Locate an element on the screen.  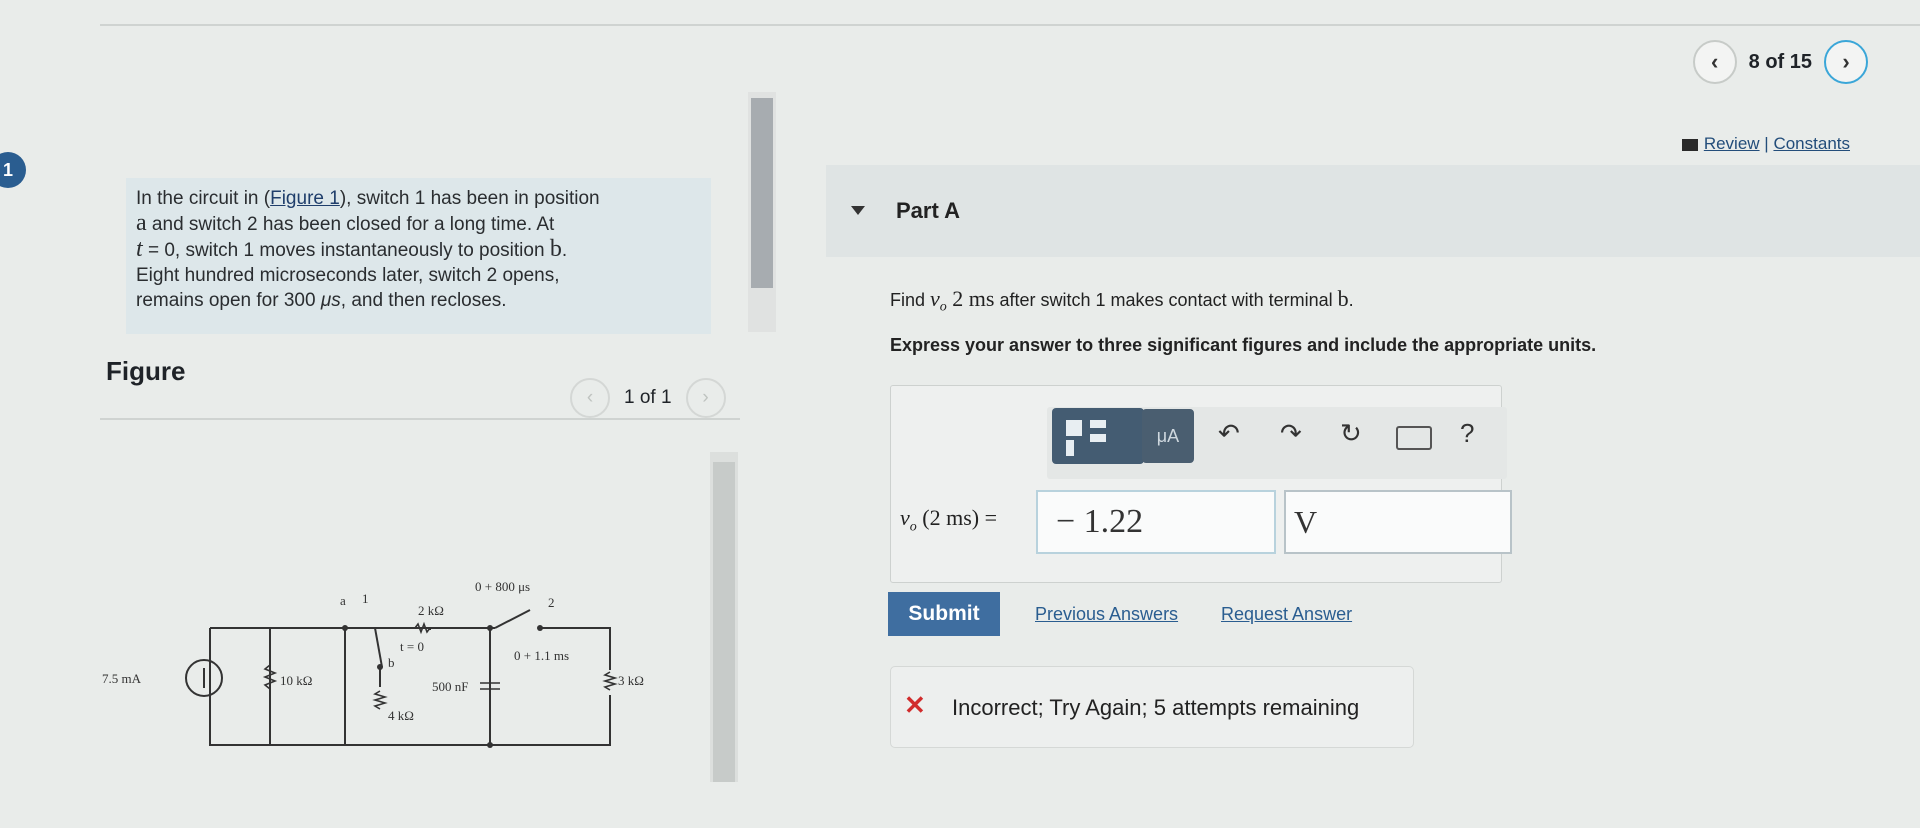
next-item-button: › is located at coordinates (1846, 62).